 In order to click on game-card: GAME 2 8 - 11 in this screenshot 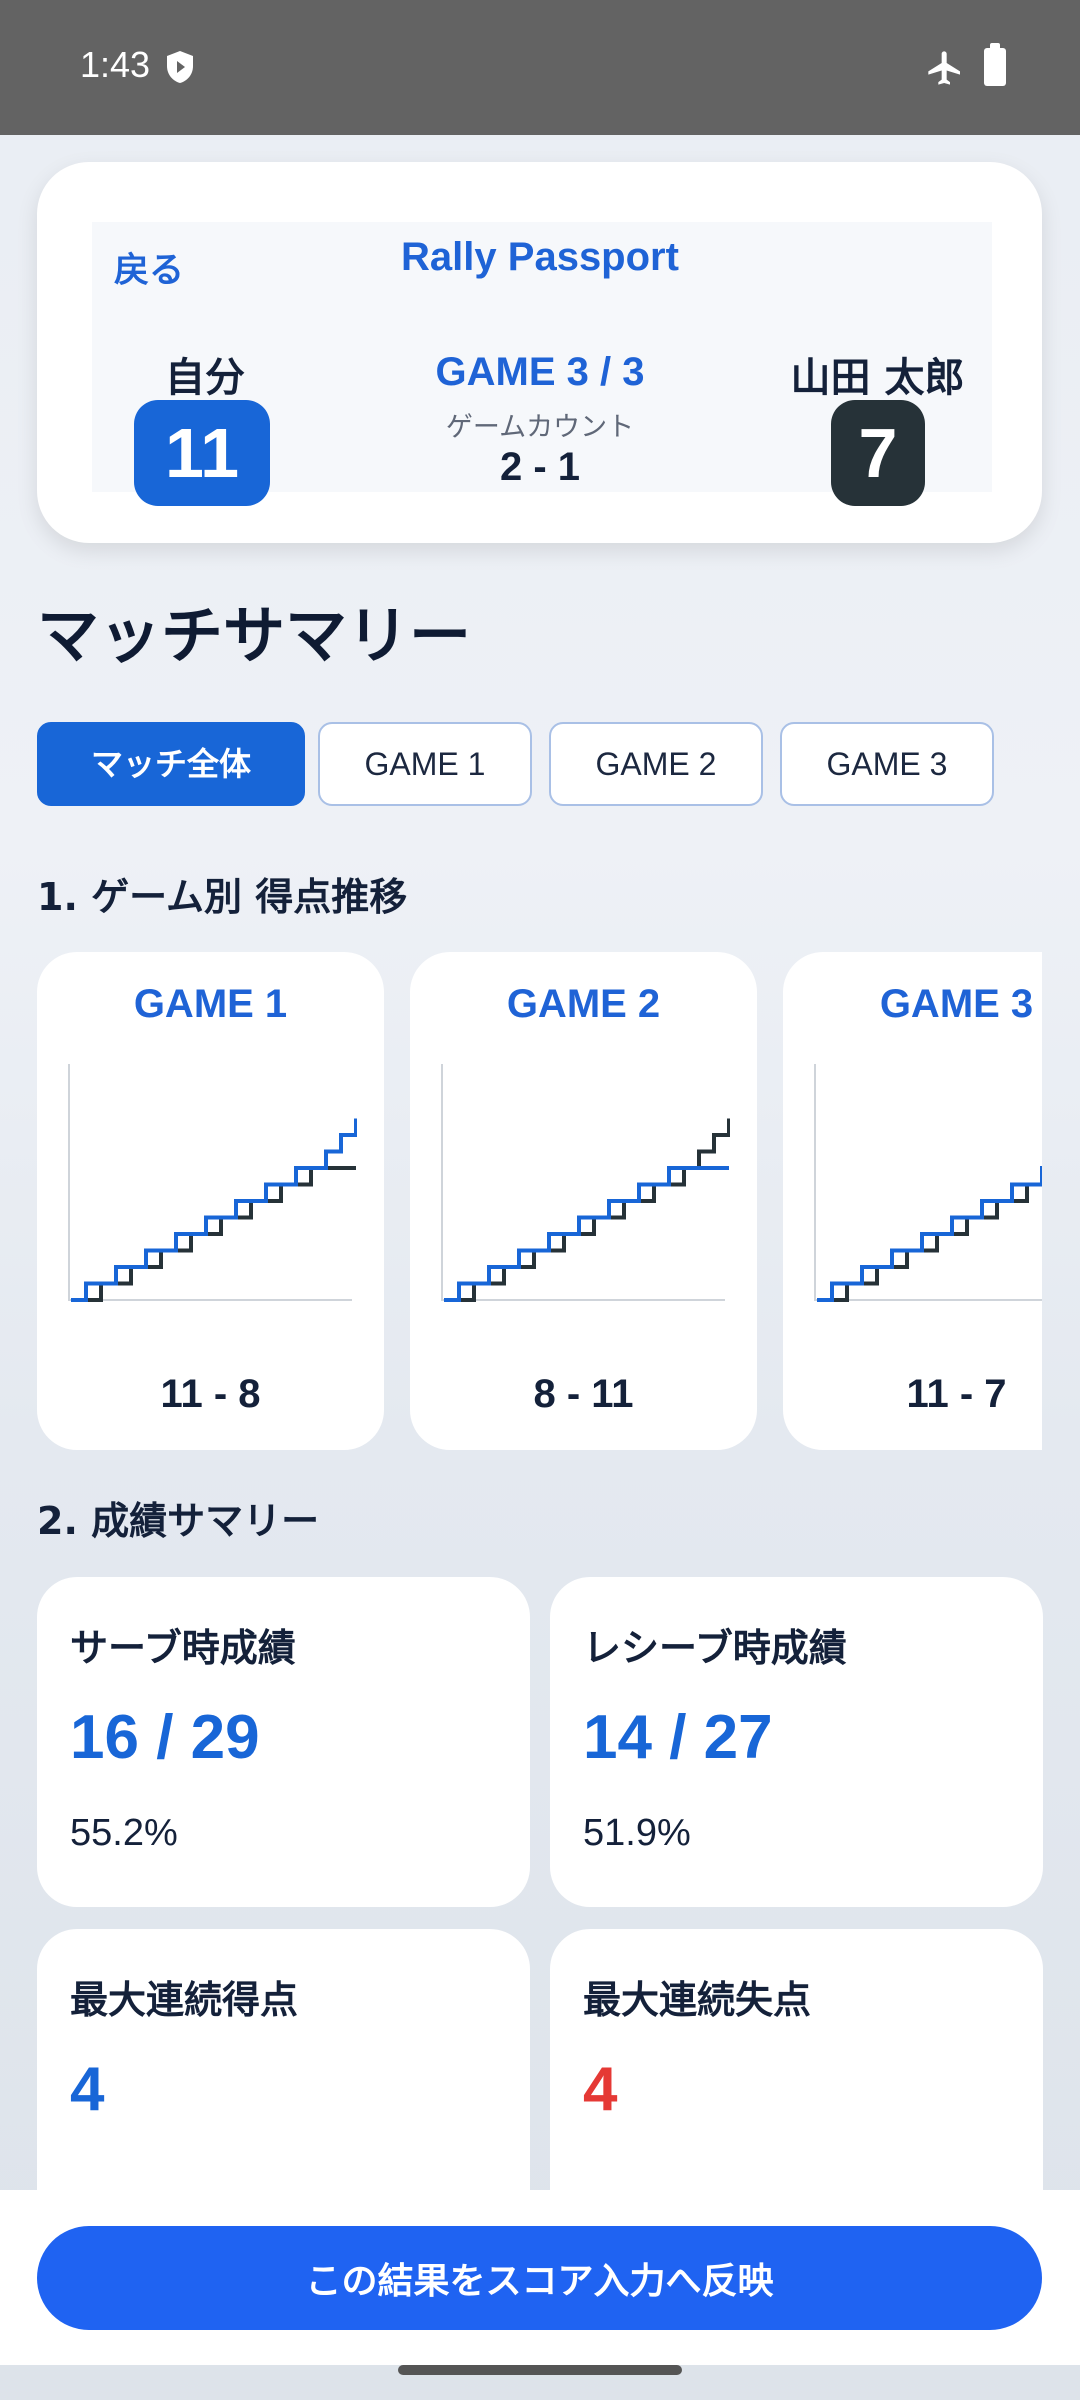, I will do `click(583, 1201)`.